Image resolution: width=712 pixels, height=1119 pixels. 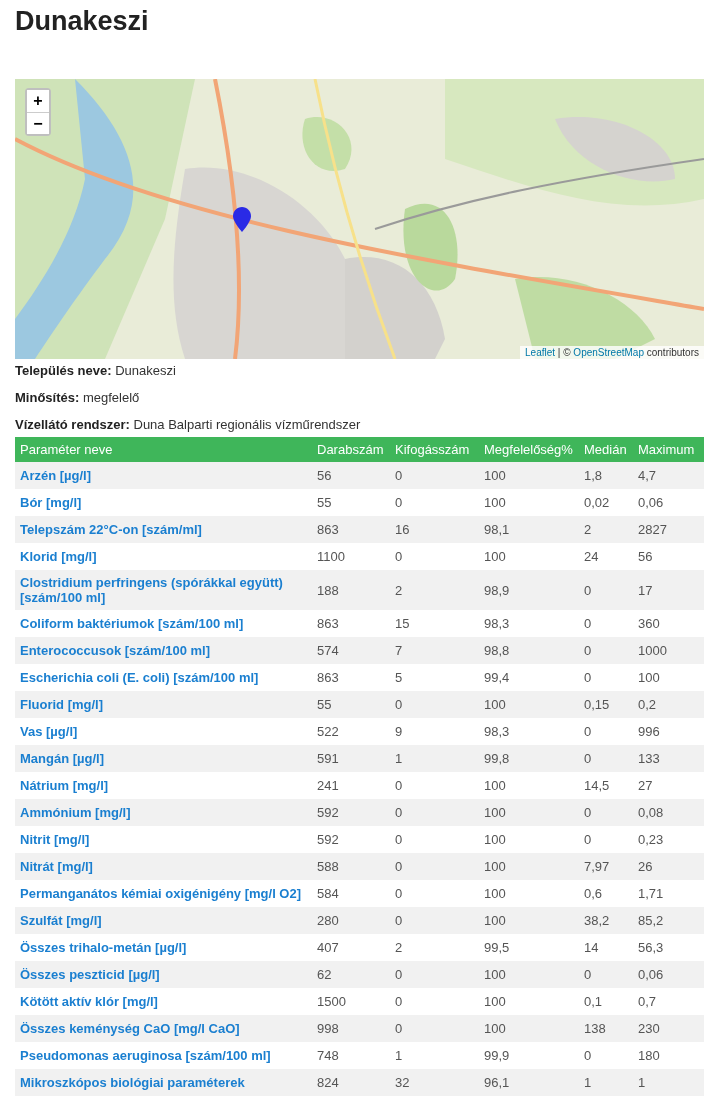 I want to click on parameter-link: Nátrium [mg/l], so click(x=163, y=785).